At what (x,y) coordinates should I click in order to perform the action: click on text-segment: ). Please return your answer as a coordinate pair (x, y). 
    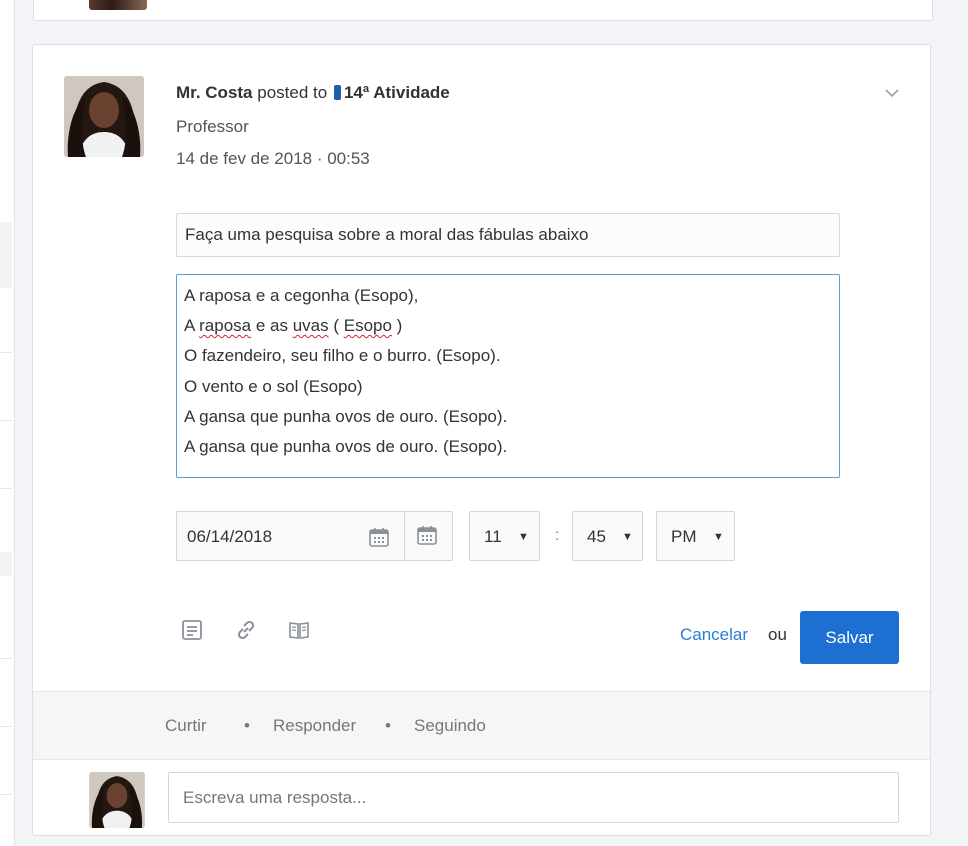
    Looking at the image, I should click on (397, 326).